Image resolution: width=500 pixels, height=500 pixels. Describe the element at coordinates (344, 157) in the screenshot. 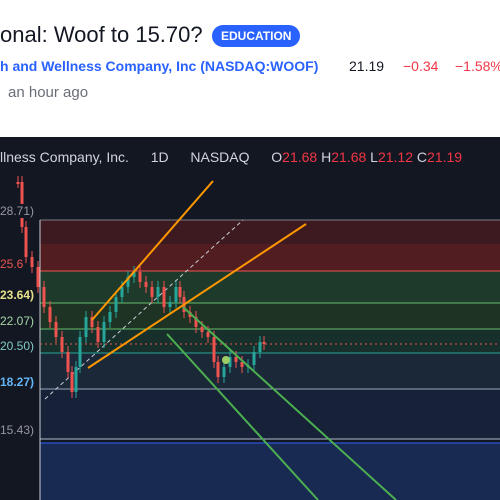

I see `ohlc-high: H21.68` at that location.